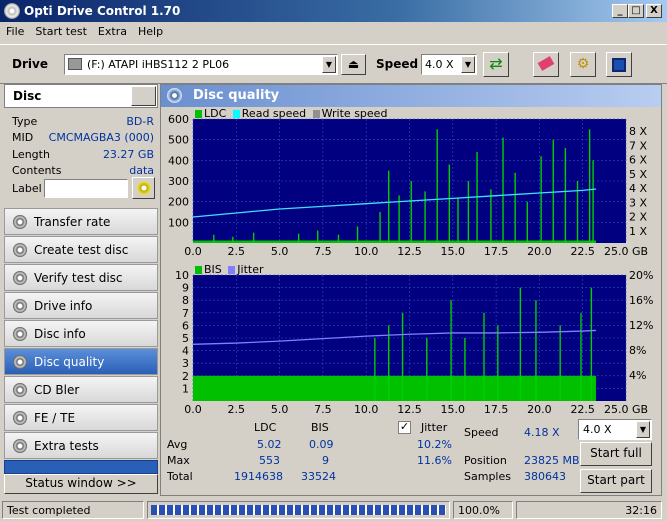  What do you see at coordinates (616, 454) in the screenshot?
I see `start-full-button: Start full` at bounding box center [616, 454].